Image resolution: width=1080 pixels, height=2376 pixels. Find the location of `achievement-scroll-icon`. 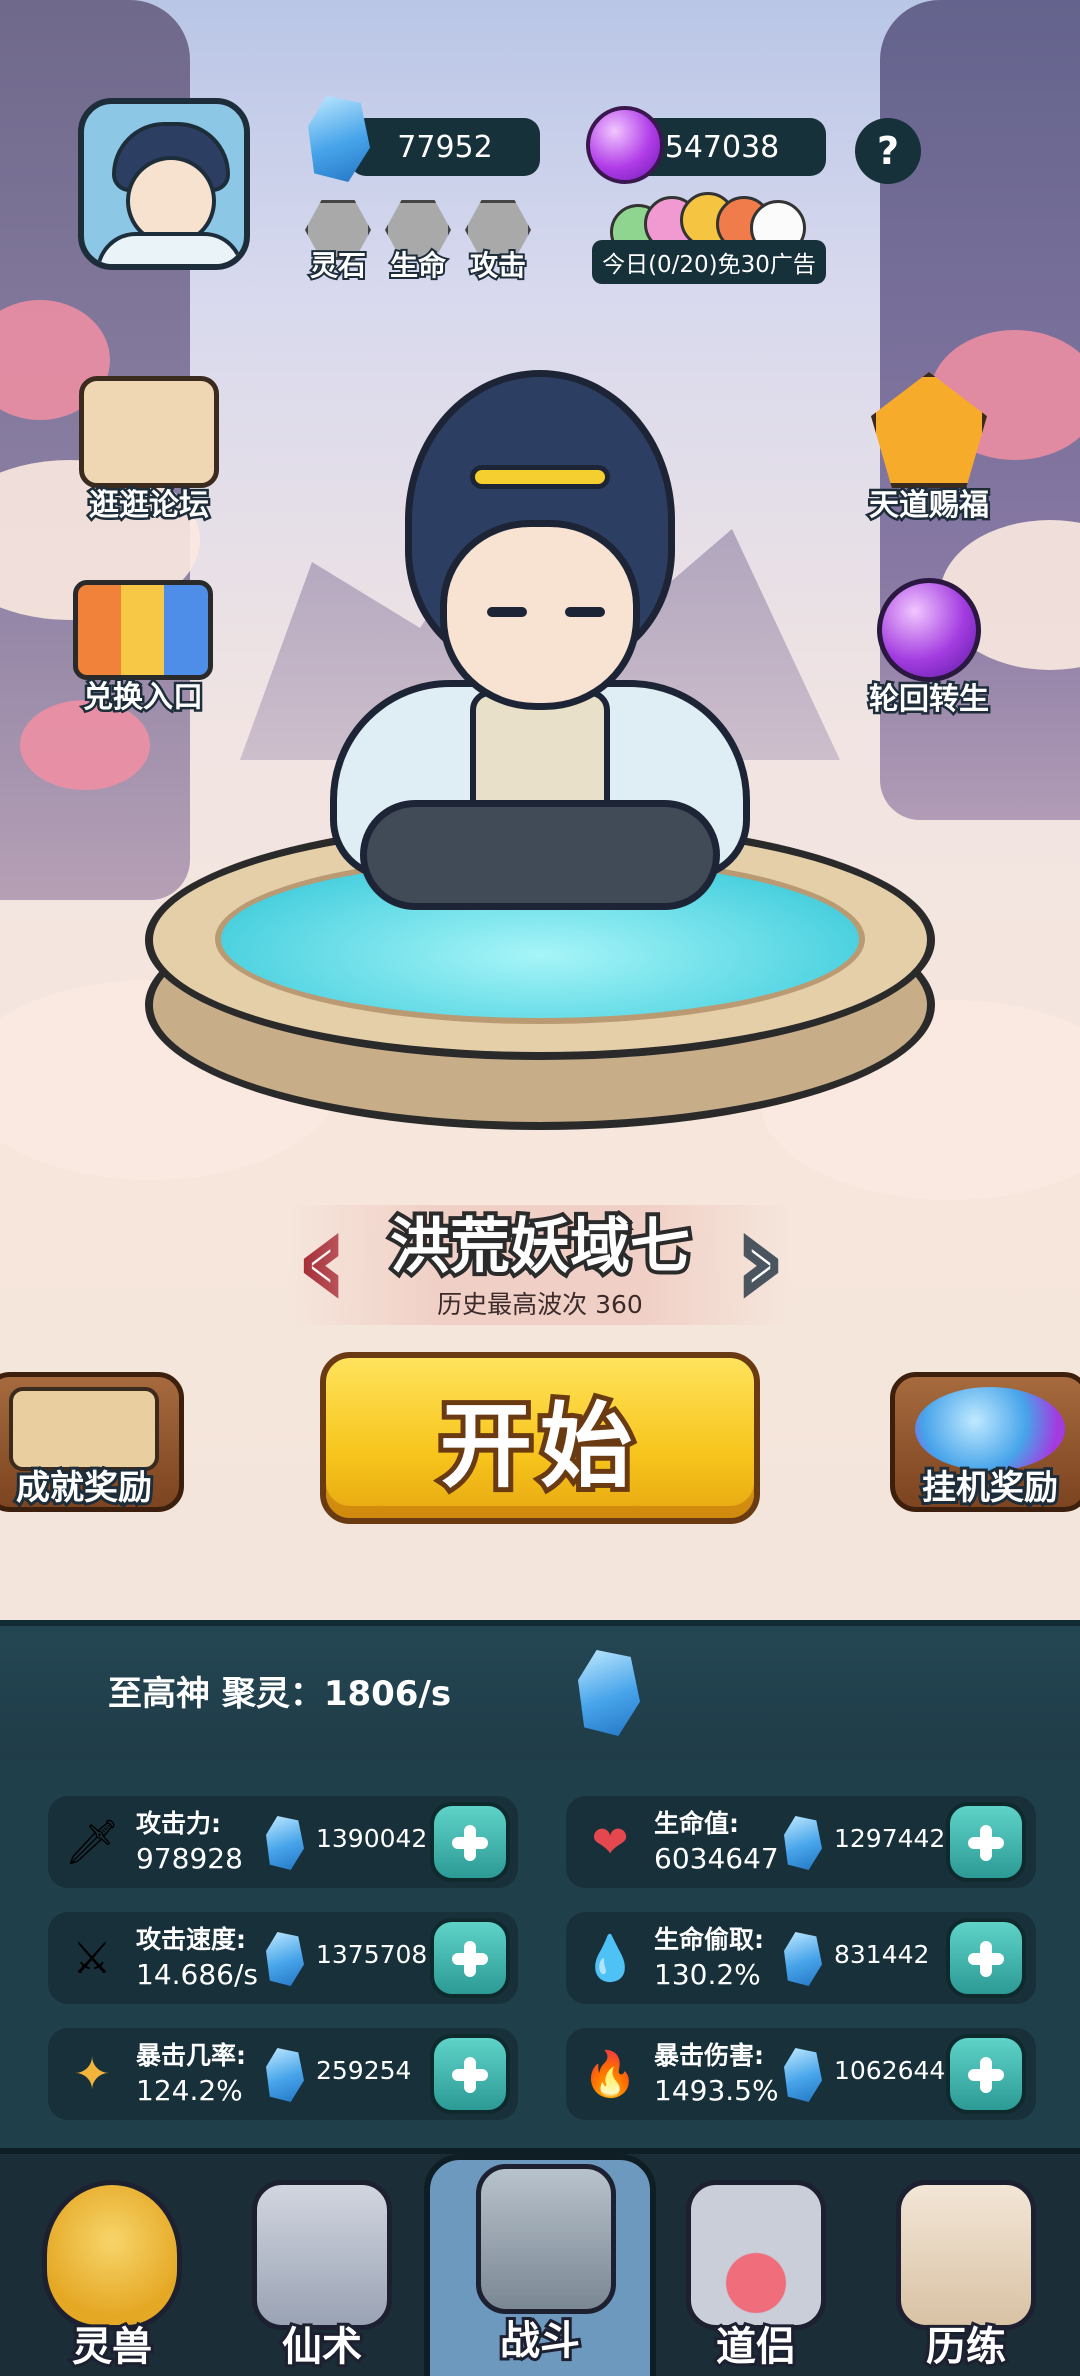

achievement-scroll-icon is located at coordinates (84, 1429).